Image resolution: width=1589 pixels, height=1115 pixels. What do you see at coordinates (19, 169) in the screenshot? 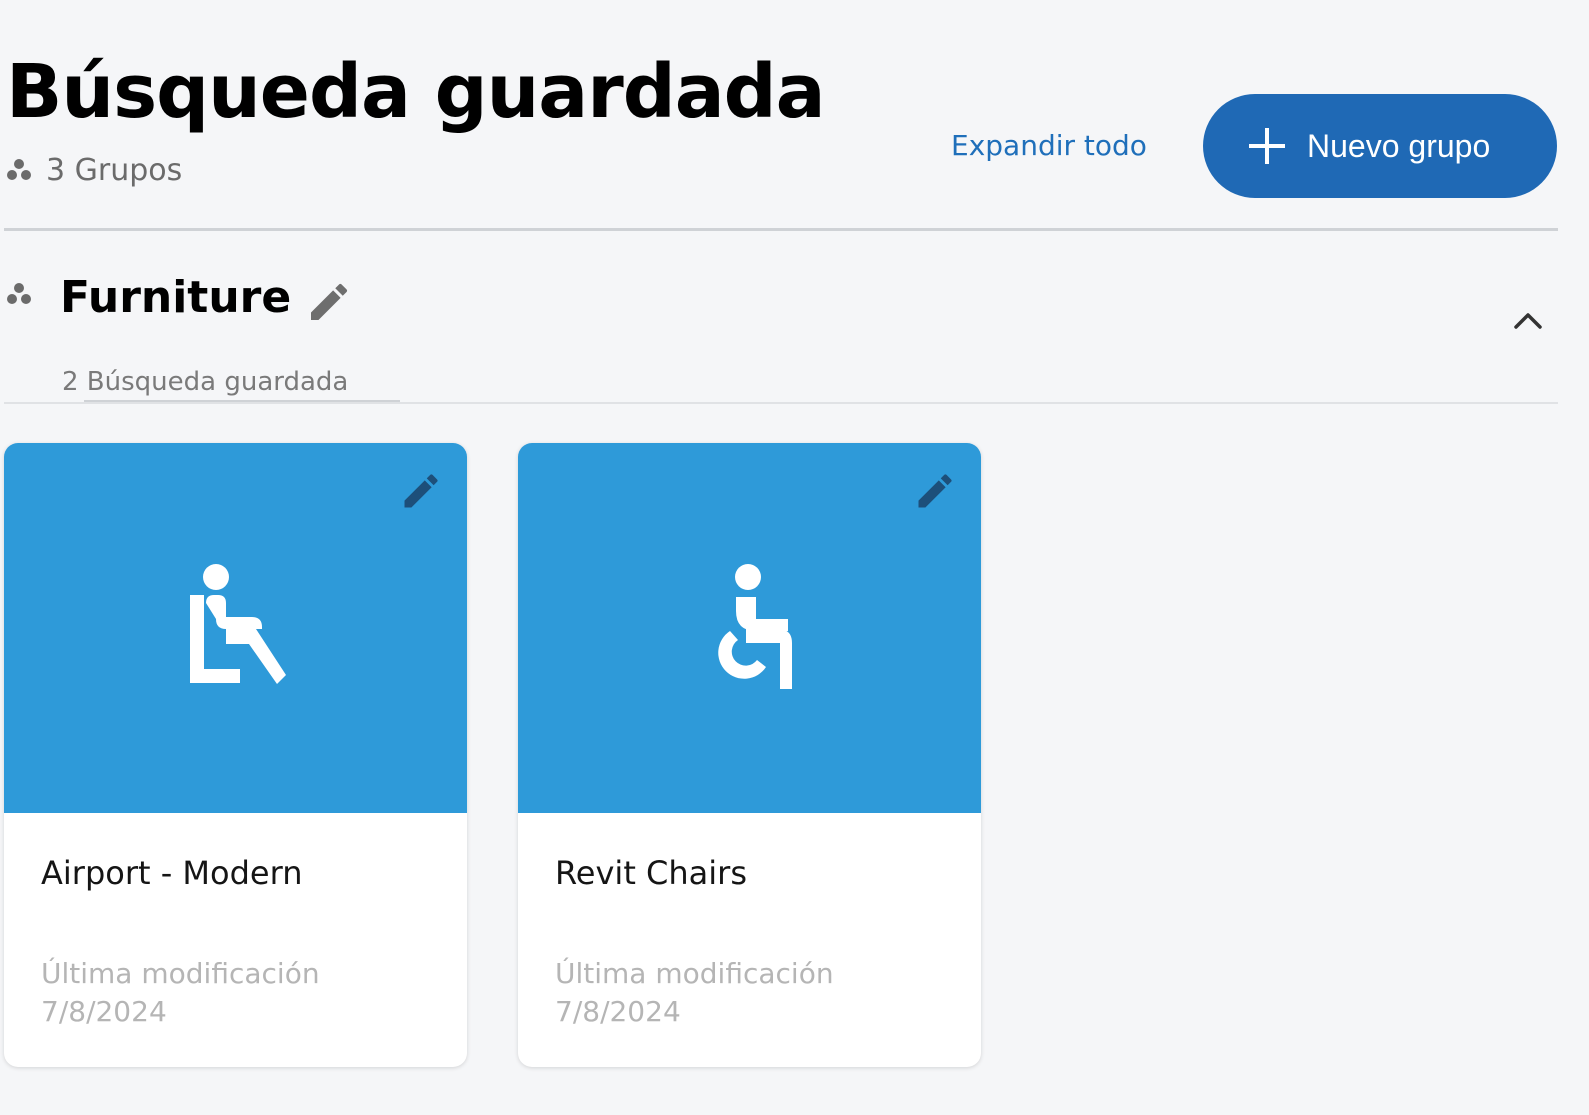
I see `groups-icon` at bounding box center [19, 169].